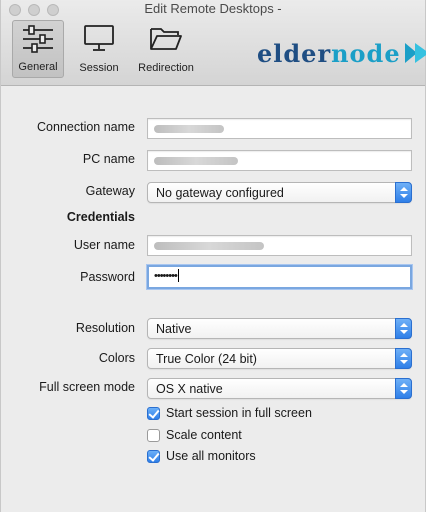 This screenshot has height=512, width=426. I want to click on folder-icon, so click(166, 39).